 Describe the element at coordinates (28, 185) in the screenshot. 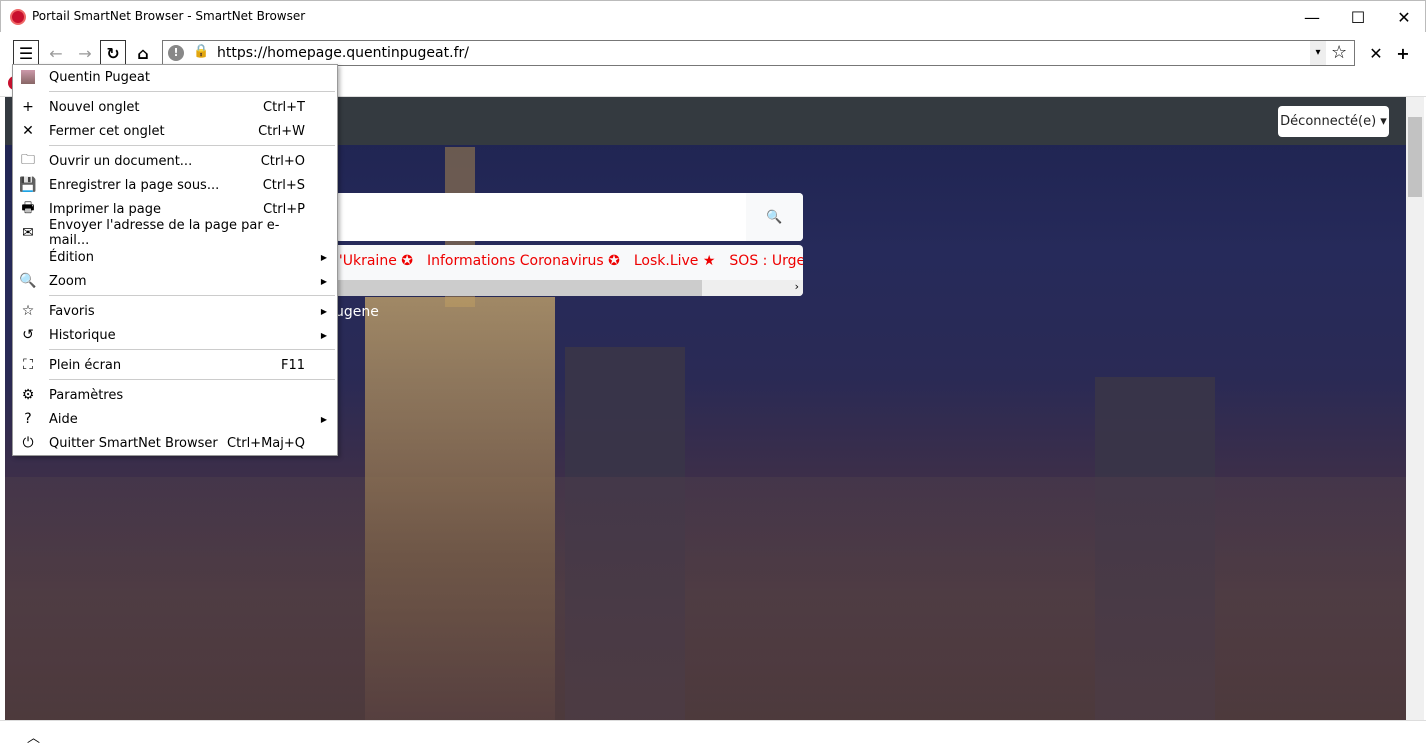

I see `menu-item-icon: 💾` at that location.